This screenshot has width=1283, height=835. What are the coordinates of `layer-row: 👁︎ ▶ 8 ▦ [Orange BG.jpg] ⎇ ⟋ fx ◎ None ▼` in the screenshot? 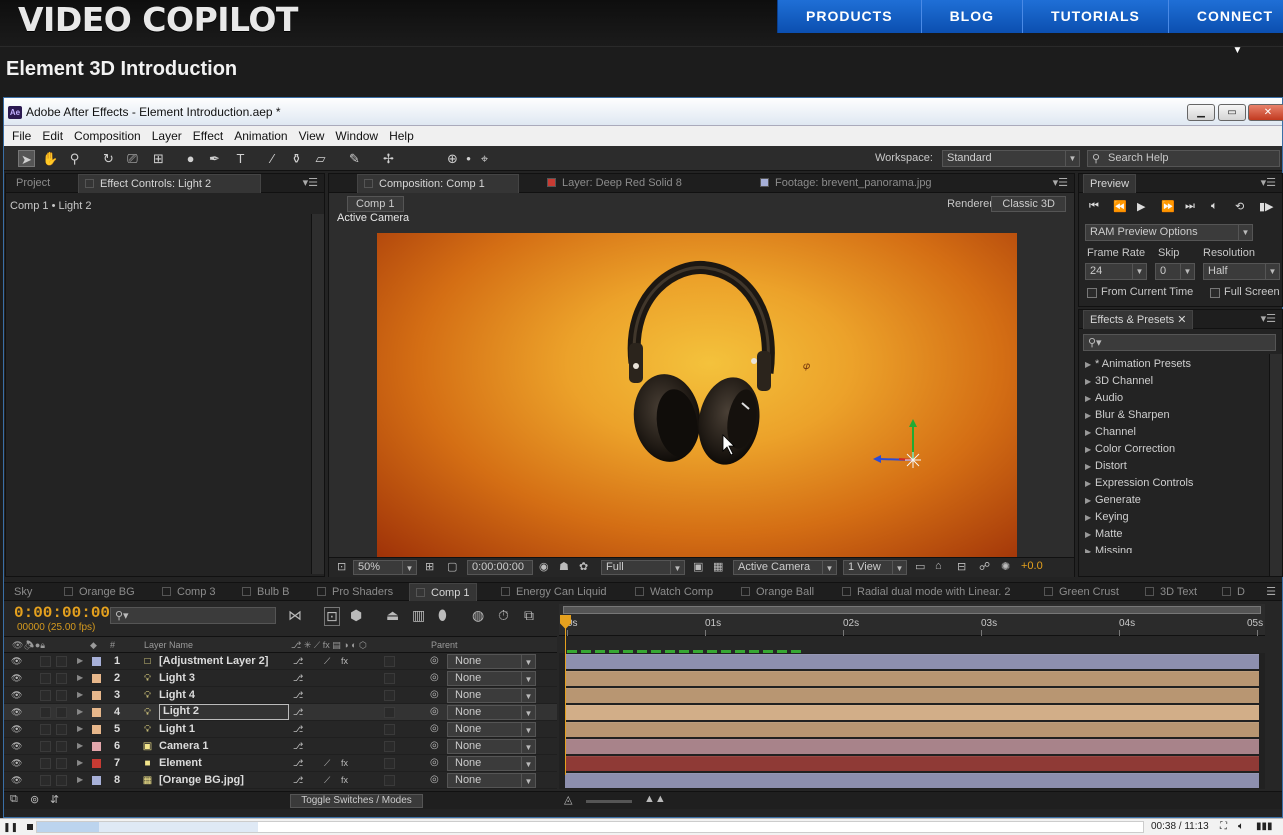 It's located at (280, 780).